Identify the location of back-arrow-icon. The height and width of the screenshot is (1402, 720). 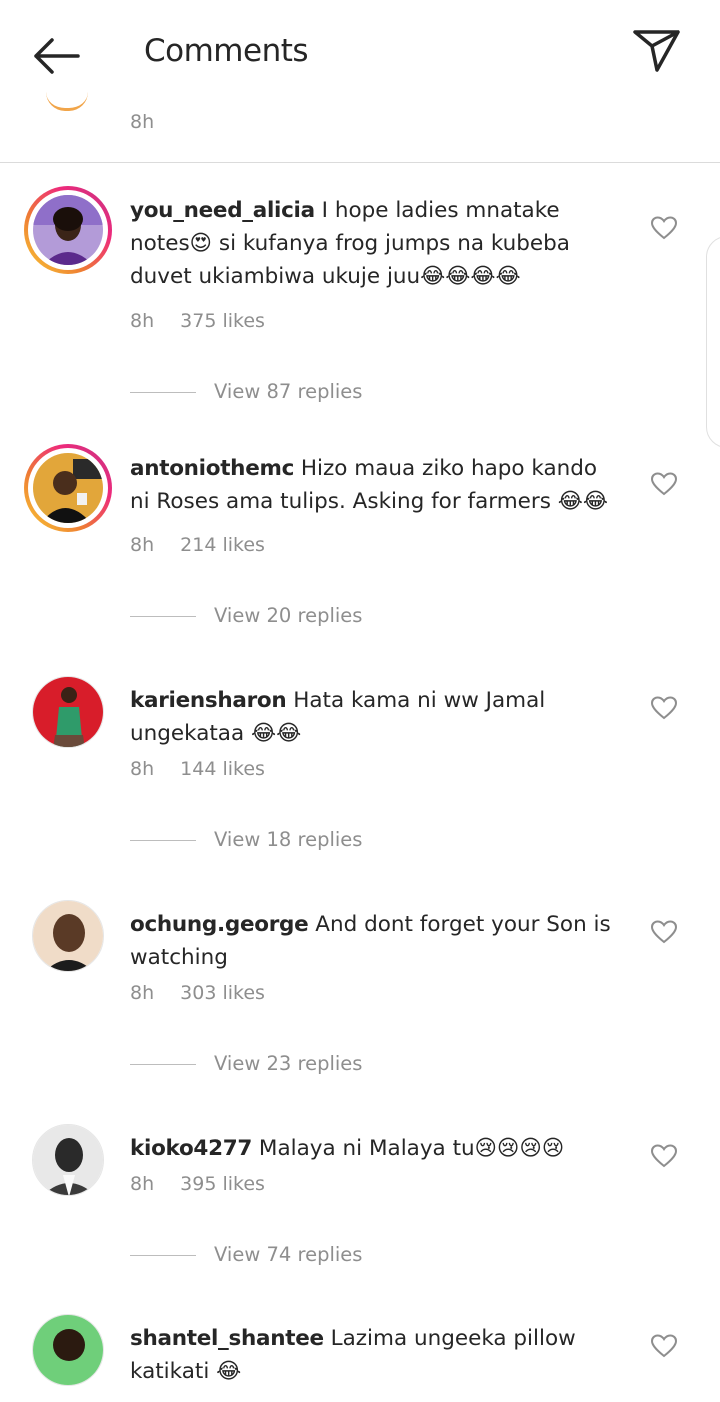
(57, 56).